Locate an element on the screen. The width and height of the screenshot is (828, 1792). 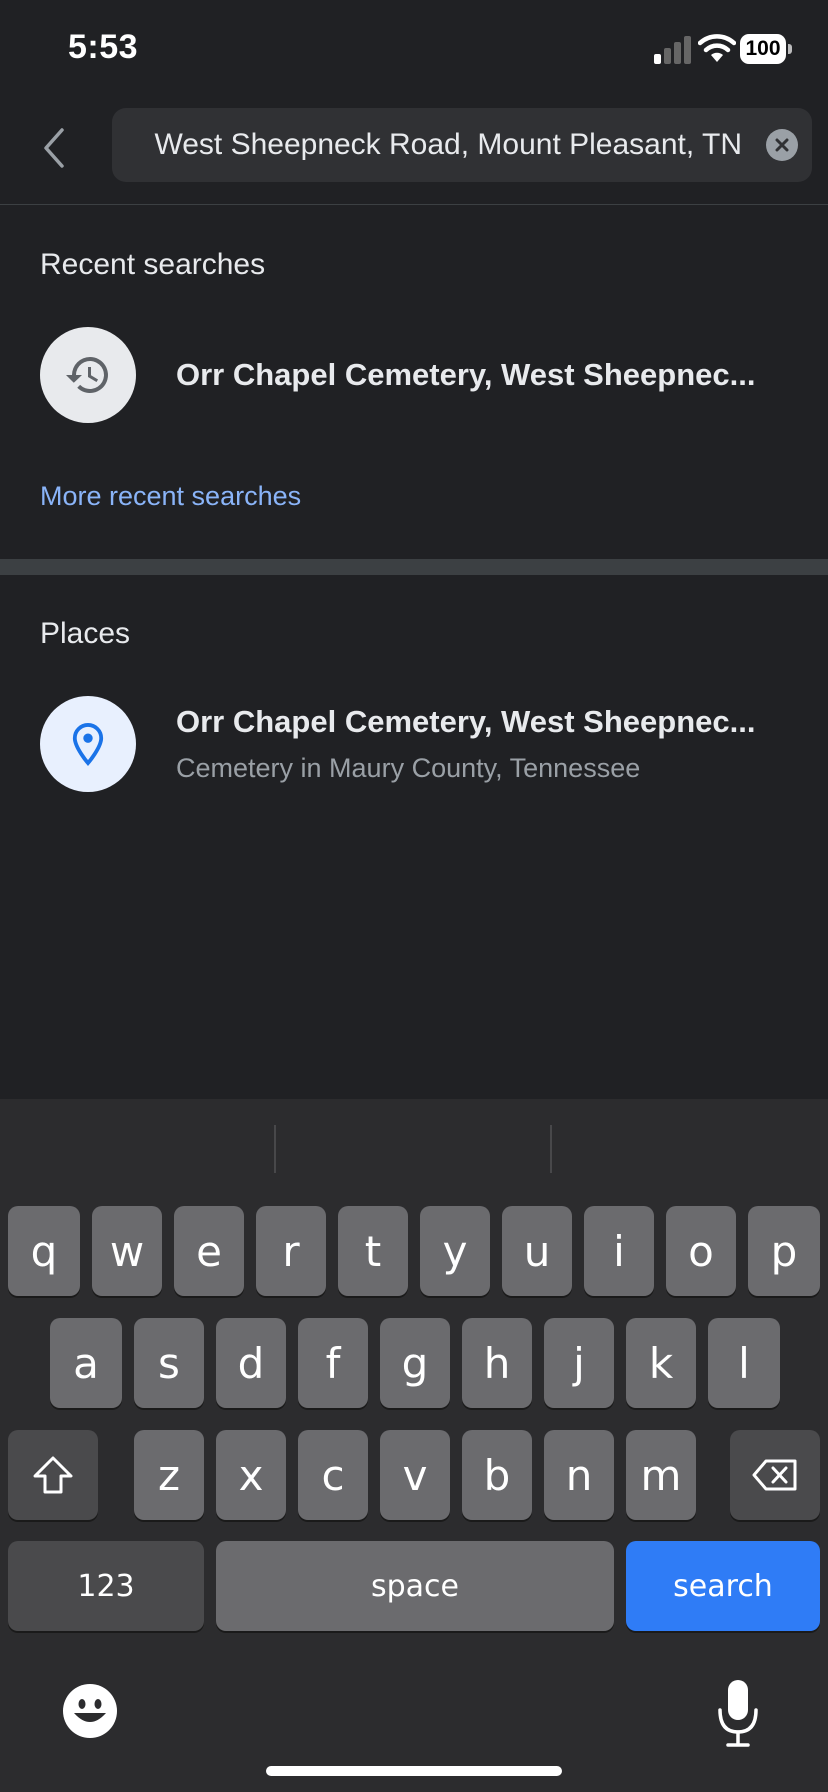
search-key: search is located at coordinates (723, 1586).